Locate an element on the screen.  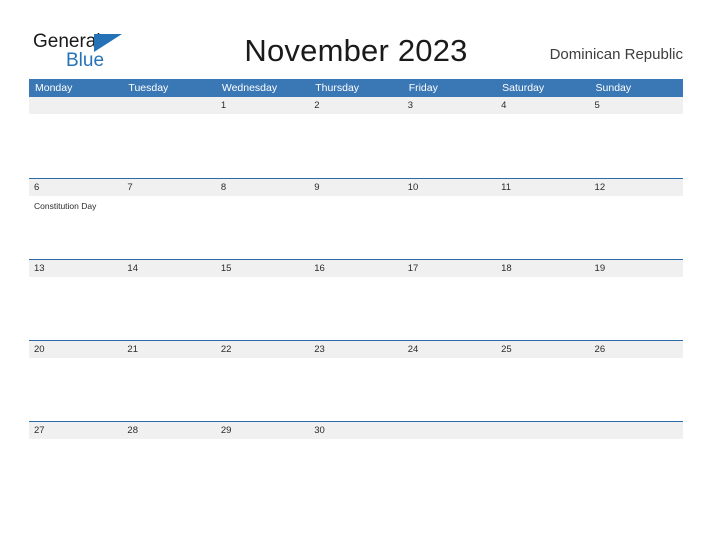
calendar-day-cell: 18 is located at coordinates (543, 300).